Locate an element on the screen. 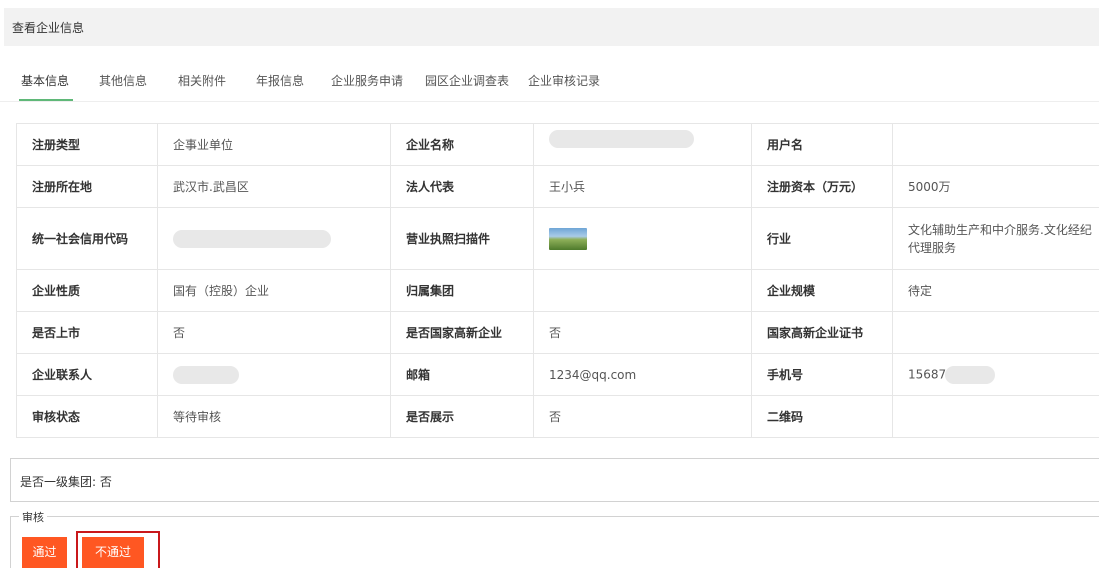  license-thumbnail-image is located at coordinates (568, 238).